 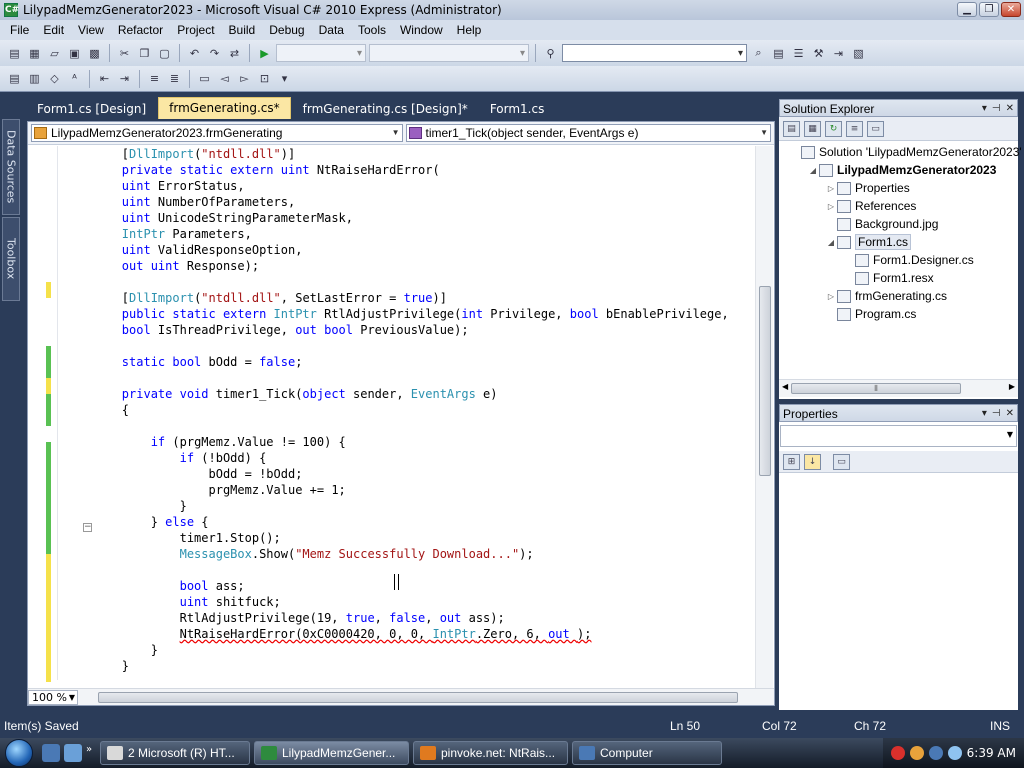 I want to click on find-icon: ⌕, so click(x=758, y=53).